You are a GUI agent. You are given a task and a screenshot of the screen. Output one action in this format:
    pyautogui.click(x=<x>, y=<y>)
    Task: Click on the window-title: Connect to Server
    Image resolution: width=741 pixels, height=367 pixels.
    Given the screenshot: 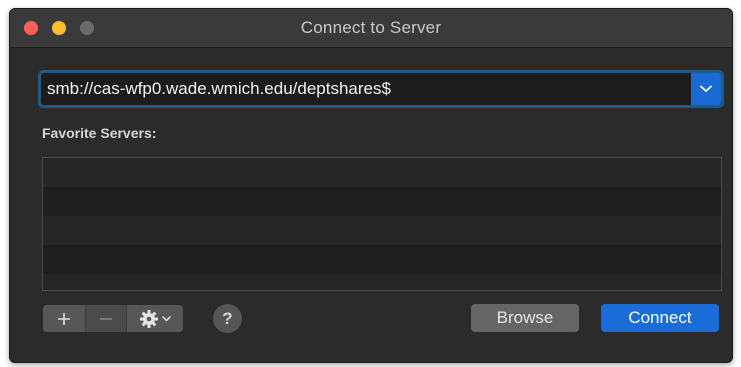 What is the action you would take?
    pyautogui.click(x=371, y=27)
    